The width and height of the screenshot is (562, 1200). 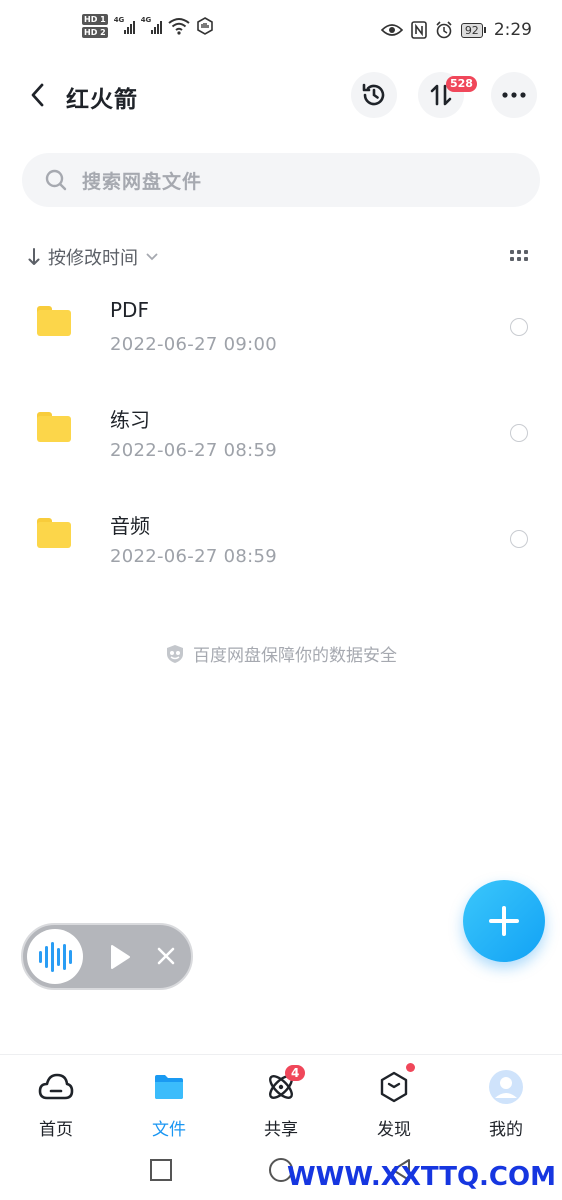 What do you see at coordinates (56, 1086) in the screenshot?
I see `cloud-icon` at bounding box center [56, 1086].